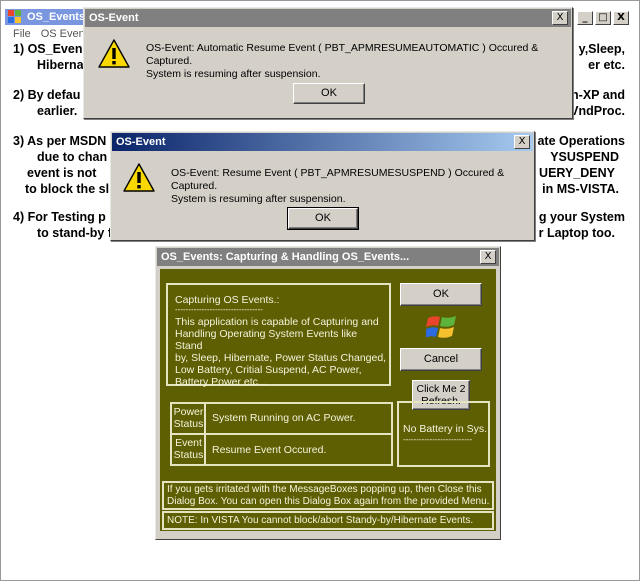 The width and height of the screenshot is (640, 581). What do you see at coordinates (56, 17) in the screenshot?
I see `main-title-text: OS_Events` at bounding box center [56, 17].